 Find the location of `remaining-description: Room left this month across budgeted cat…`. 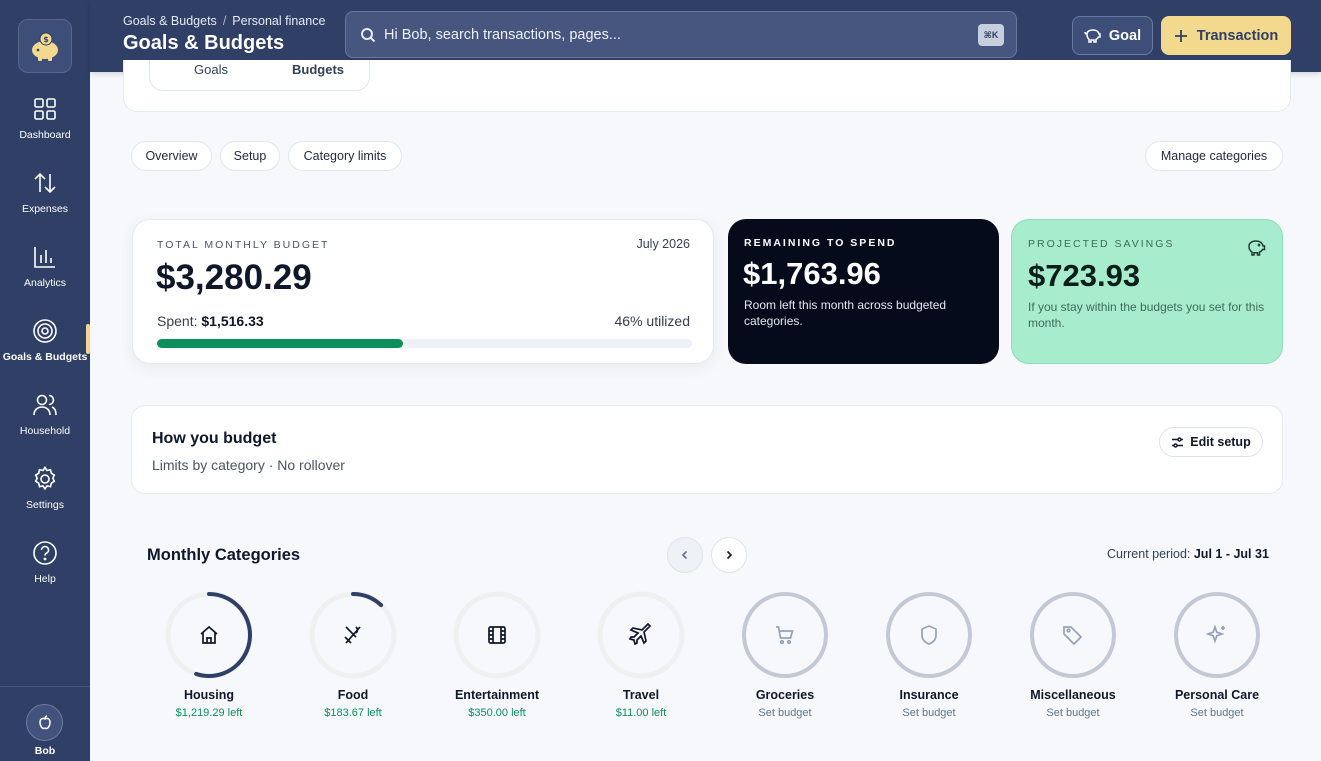

remaining-description: Room left this month across budgeted cat… is located at coordinates (845, 313).